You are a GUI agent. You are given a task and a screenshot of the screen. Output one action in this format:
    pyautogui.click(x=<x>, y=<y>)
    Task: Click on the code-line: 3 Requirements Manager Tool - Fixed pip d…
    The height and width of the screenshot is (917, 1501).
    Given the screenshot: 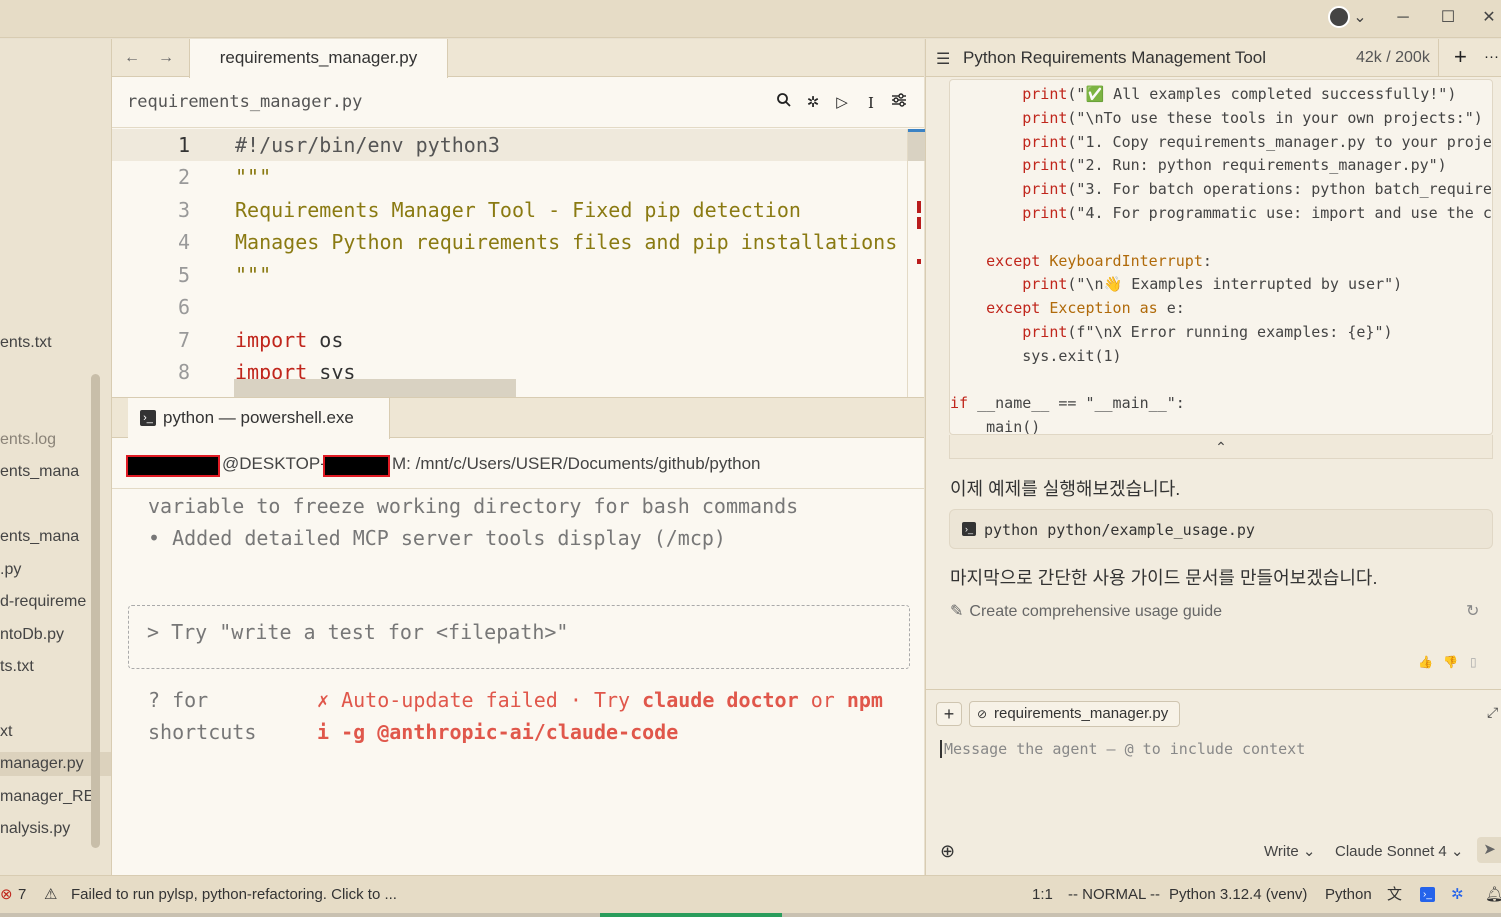 What is the action you would take?
    pyautogui.click(x=509, y=210)
    